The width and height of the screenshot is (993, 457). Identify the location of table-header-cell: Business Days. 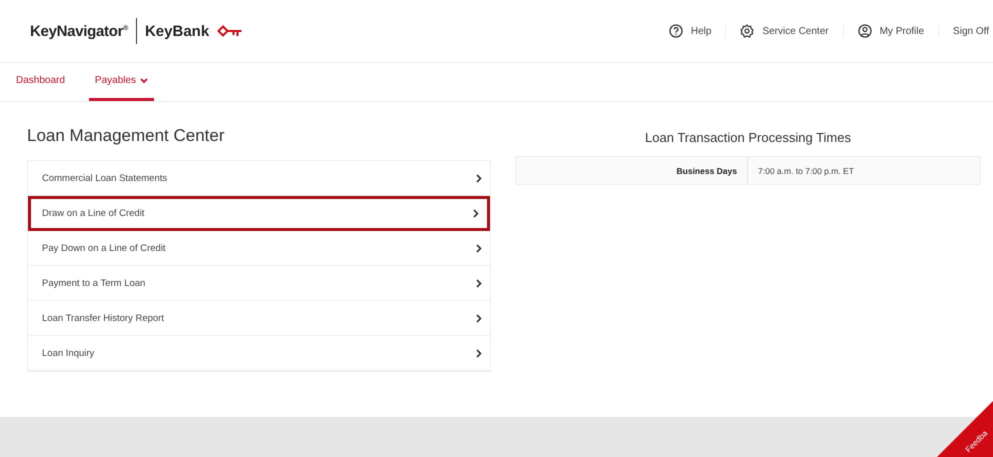
(632, 170).